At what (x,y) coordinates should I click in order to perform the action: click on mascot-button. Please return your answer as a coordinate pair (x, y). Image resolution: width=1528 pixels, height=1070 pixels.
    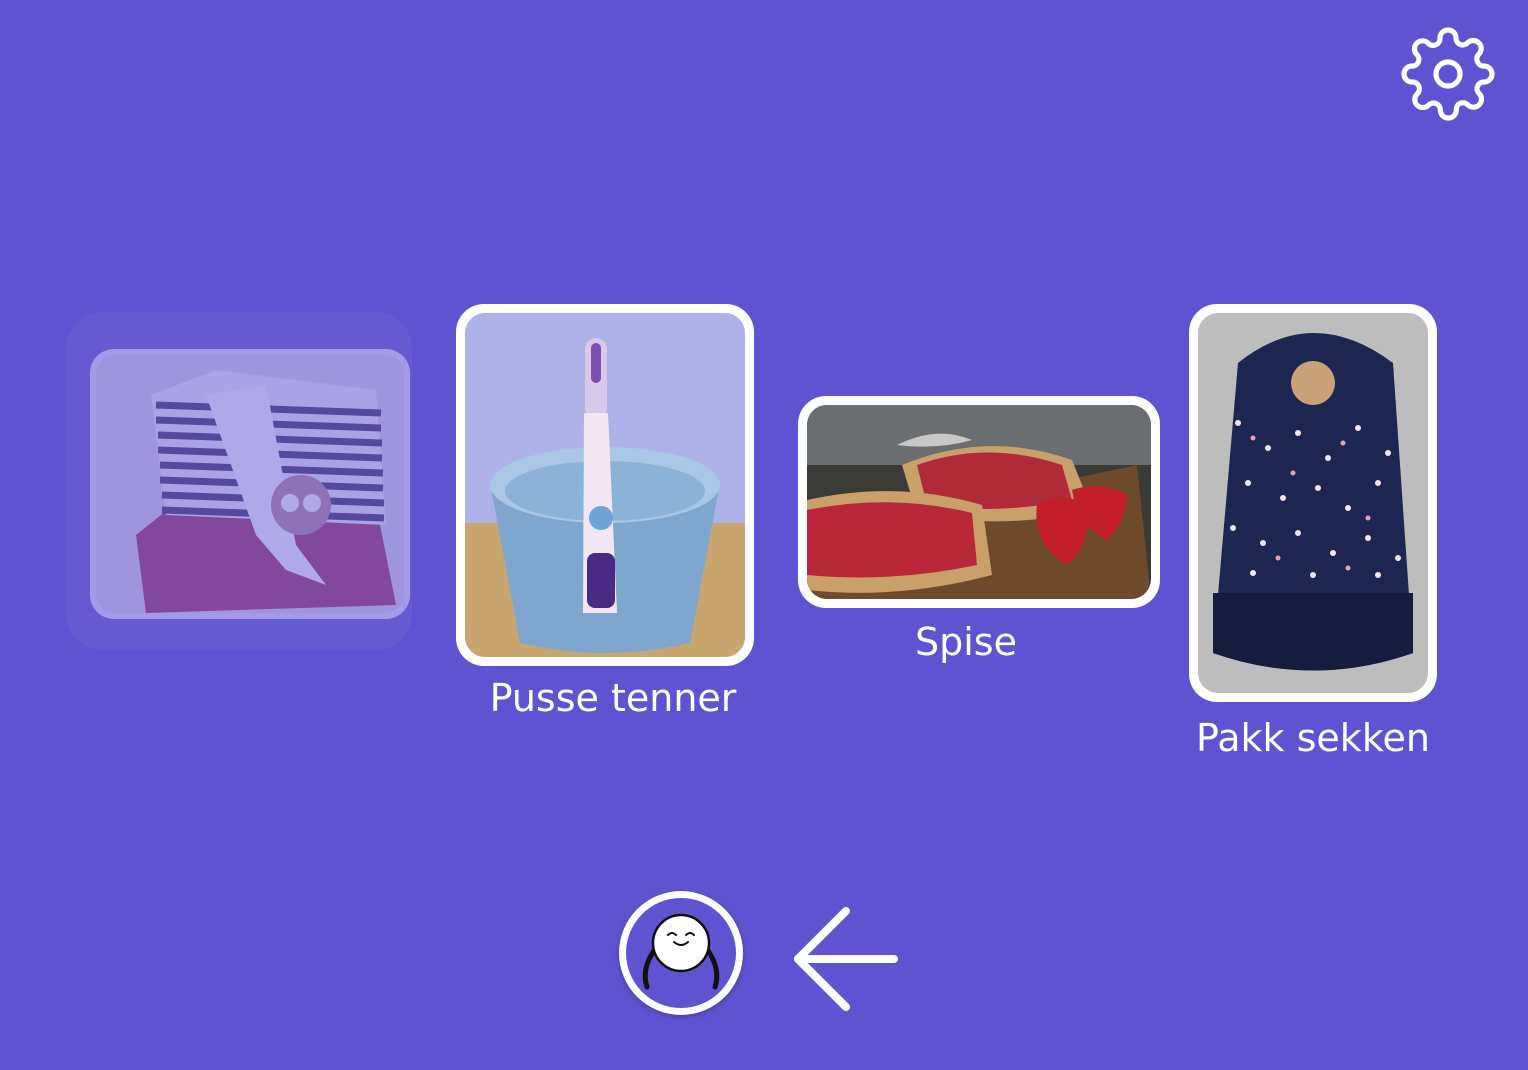
    Looking at the image, I should click on (681, 953).